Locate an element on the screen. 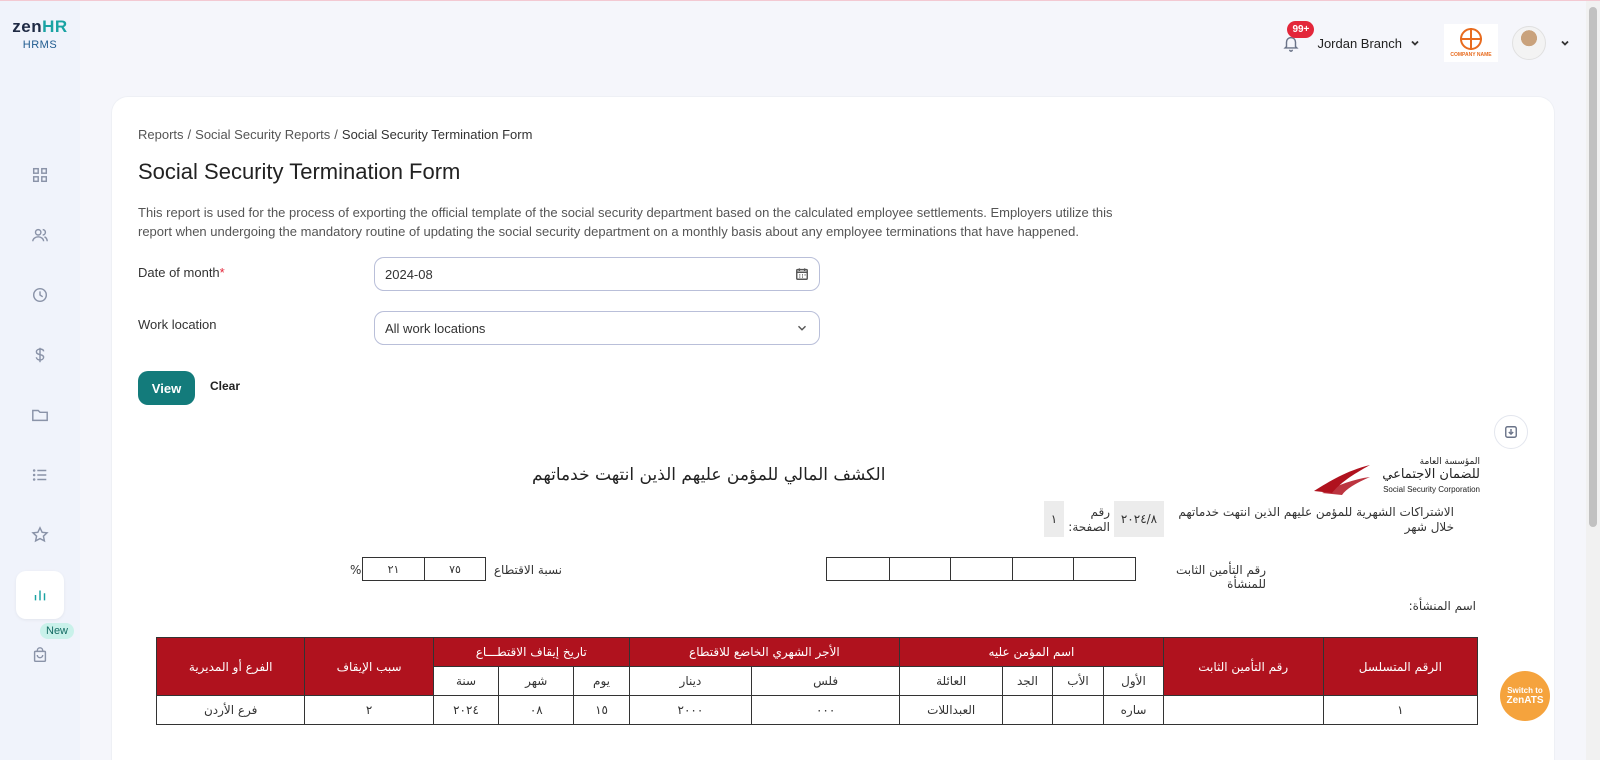  breadcrumb-current: Social Security Termination Form is located at coordinates (437, 134).